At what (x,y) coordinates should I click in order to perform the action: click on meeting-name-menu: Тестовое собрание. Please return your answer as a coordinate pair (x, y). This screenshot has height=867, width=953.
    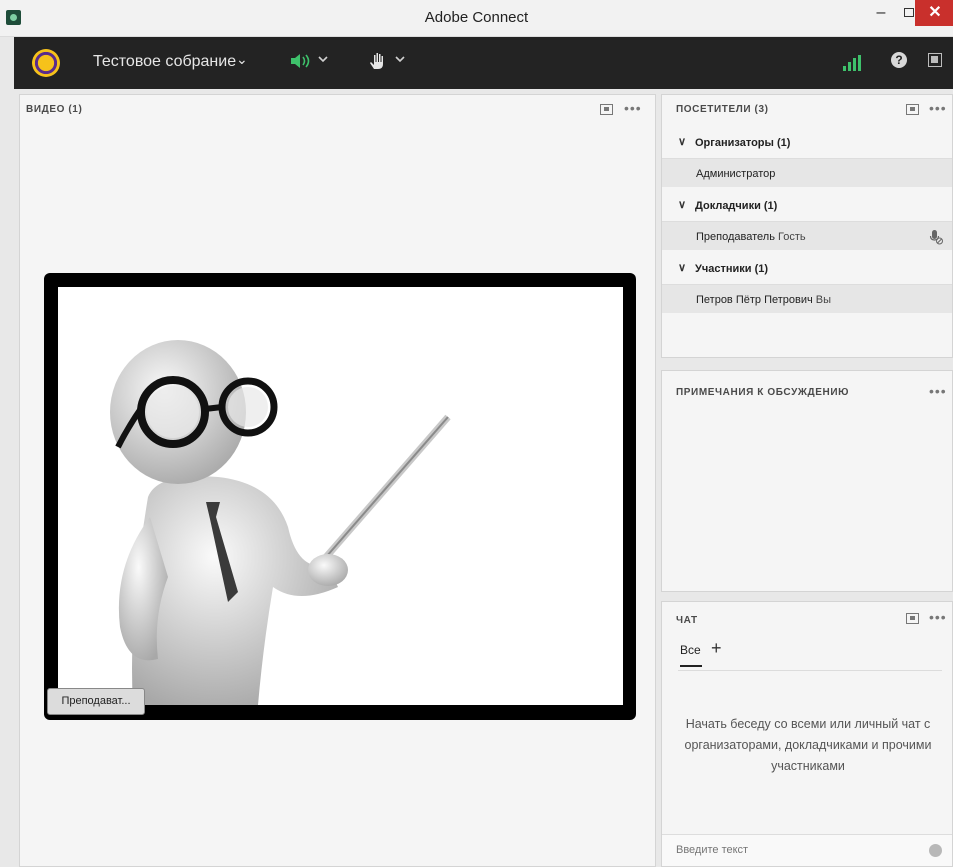
    Looking at the image, I should click on (164, 62).